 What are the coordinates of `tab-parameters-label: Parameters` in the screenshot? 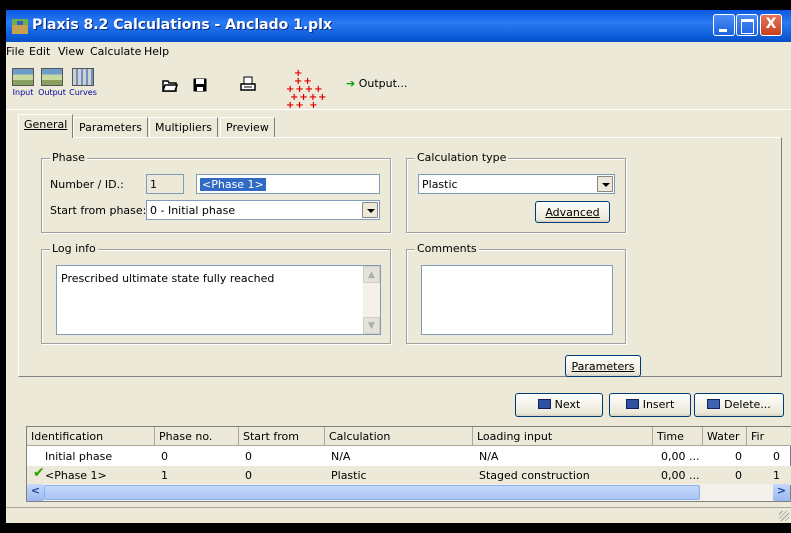 It's located at (110, 127).